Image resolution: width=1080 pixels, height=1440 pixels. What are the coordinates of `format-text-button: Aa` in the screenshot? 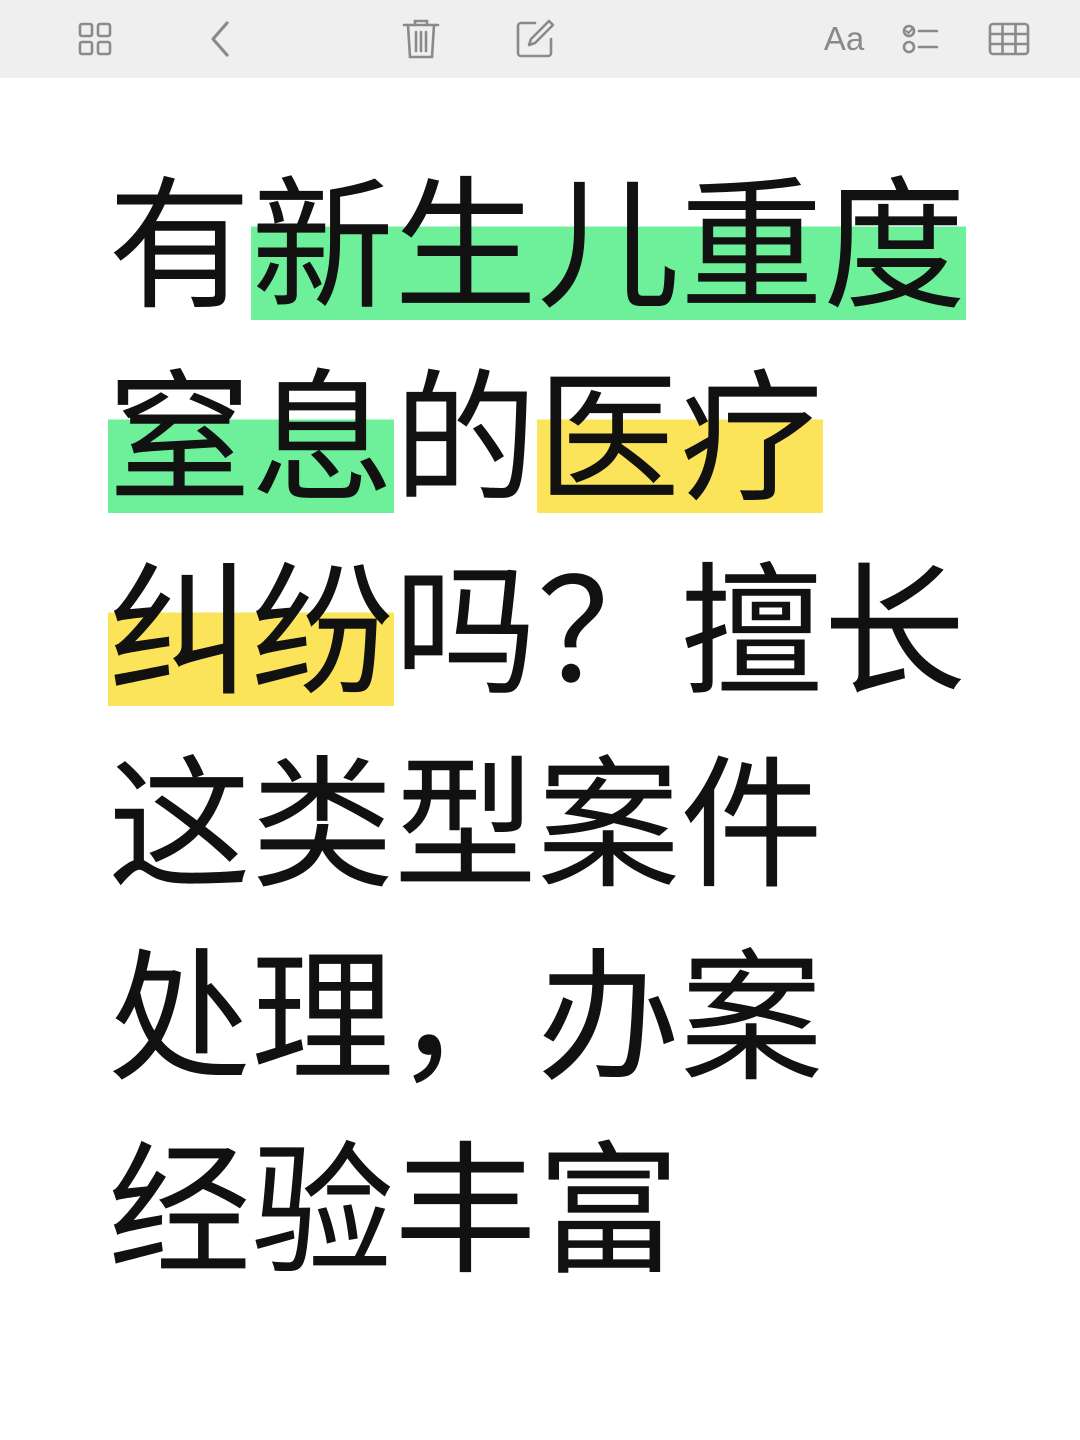 It's located at (844, 39).